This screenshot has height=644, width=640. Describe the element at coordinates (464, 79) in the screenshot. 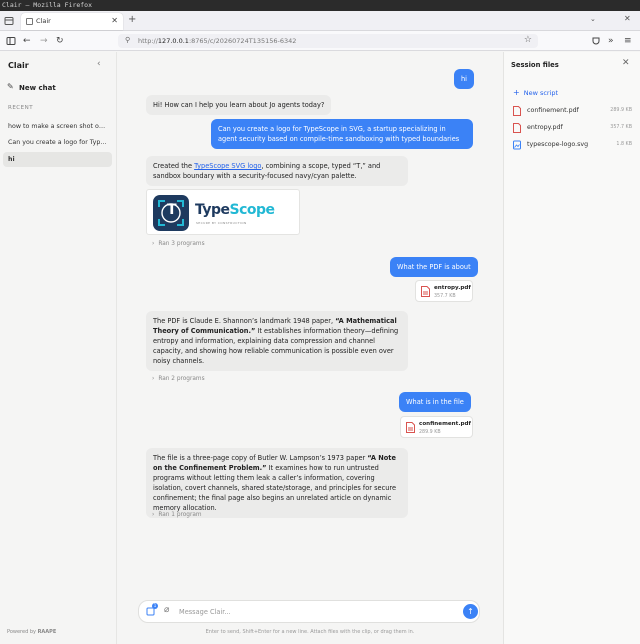

I see `user-message: hi` at that location.